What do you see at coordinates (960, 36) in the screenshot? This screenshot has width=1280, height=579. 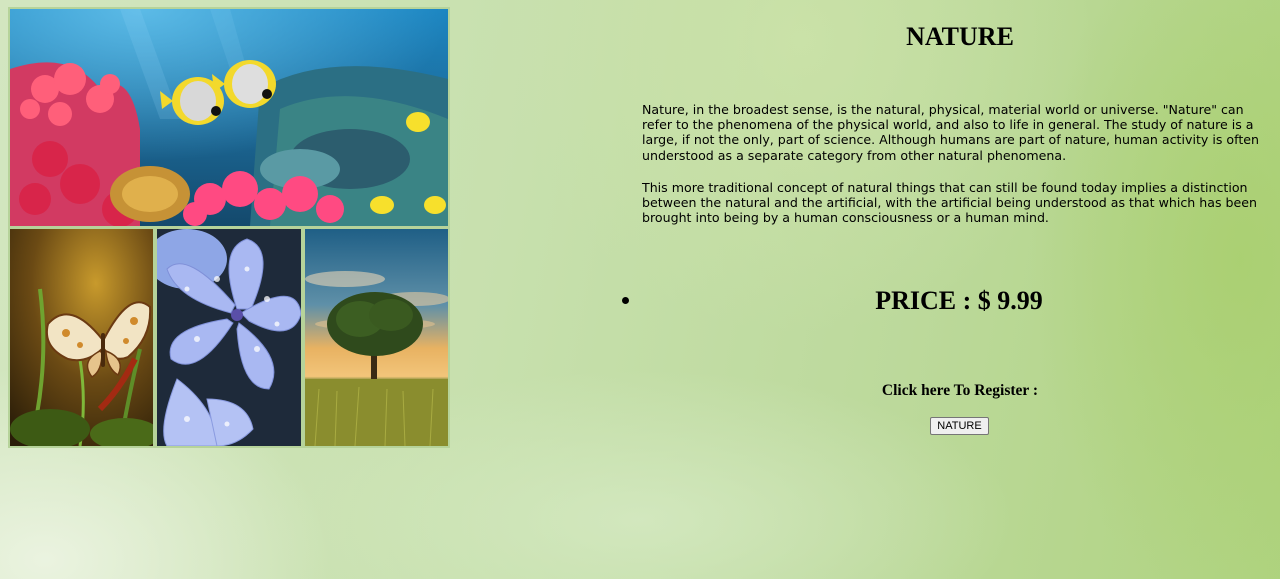 I see `page-title: NATURE` at bounding box center [960, 36].